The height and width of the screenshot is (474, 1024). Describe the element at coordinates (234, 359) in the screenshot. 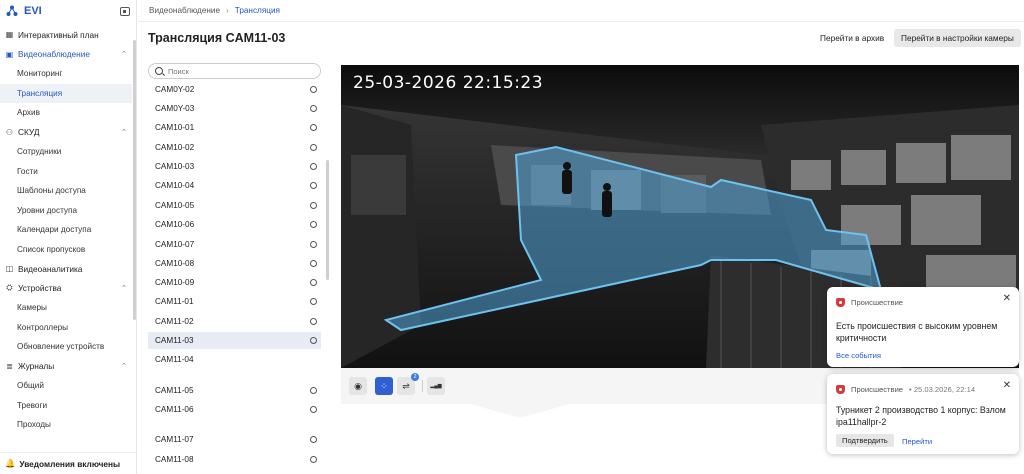

I see `camera-list-item: CAM11-04` at that location.